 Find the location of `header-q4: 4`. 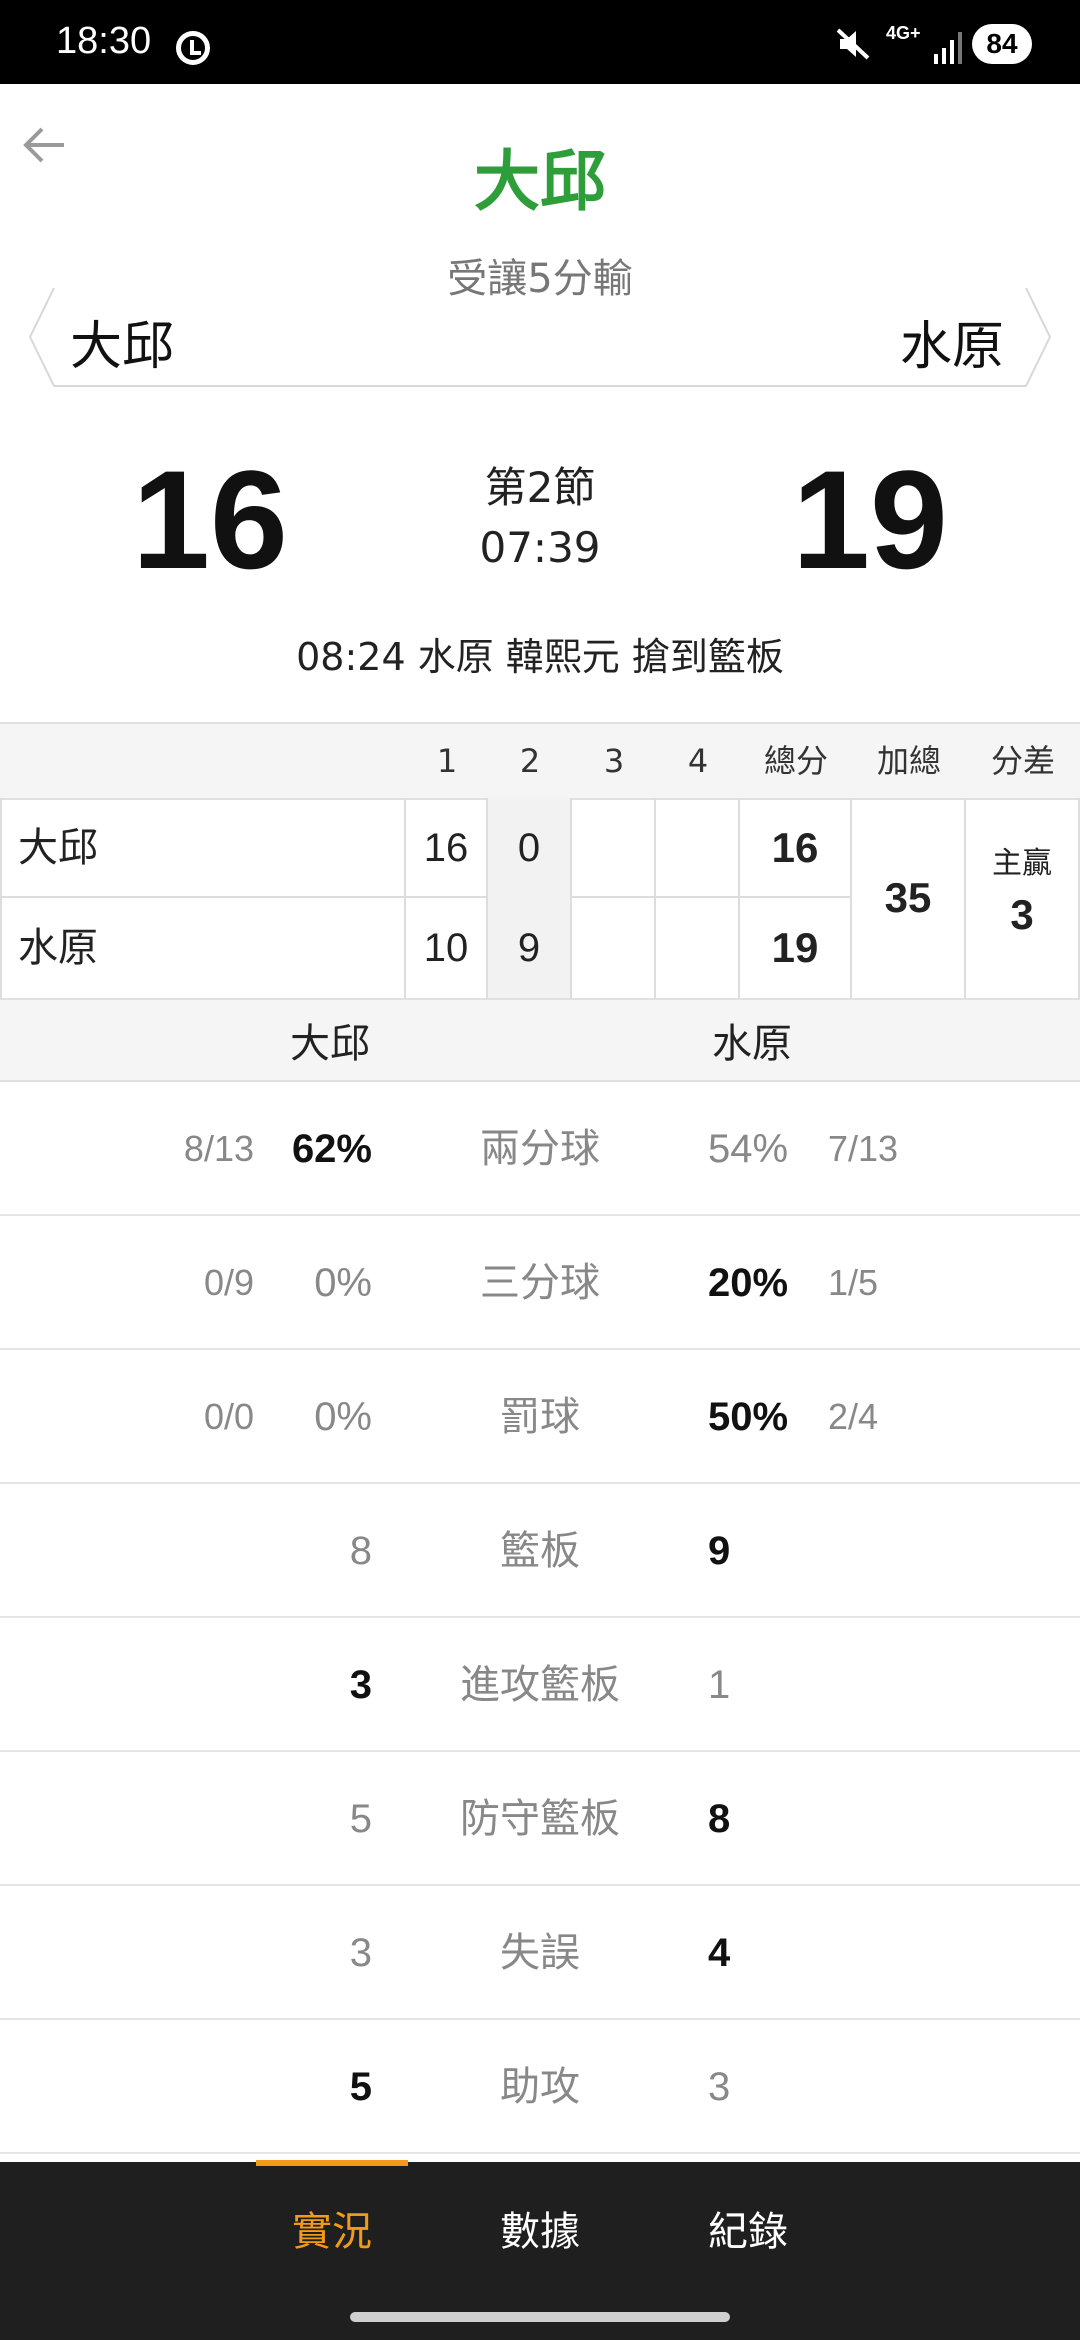

header-q4: 4 is located at coordinates (698, 761).